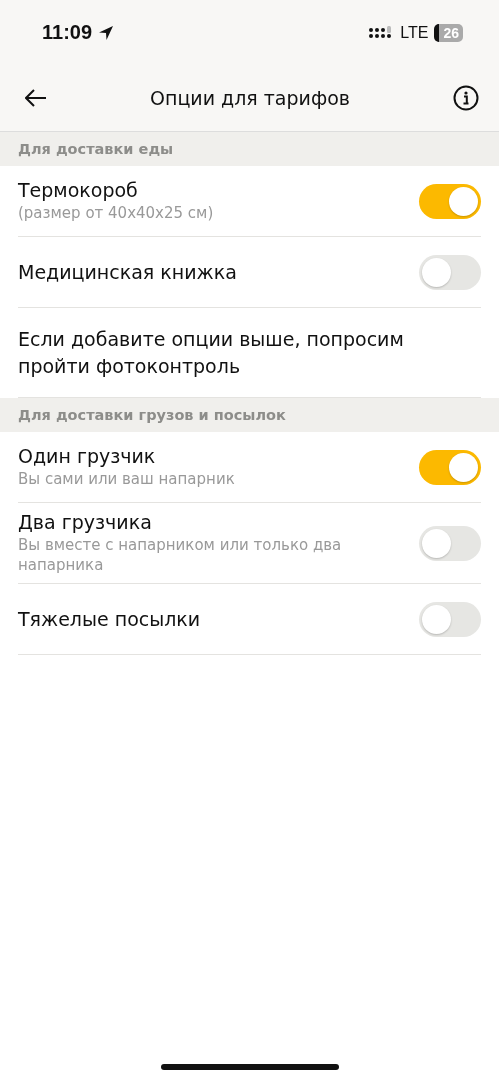  Describe the element at coordinates (249, 149) in the screenshot. I see `section-header: Для доставки еды` at that location.